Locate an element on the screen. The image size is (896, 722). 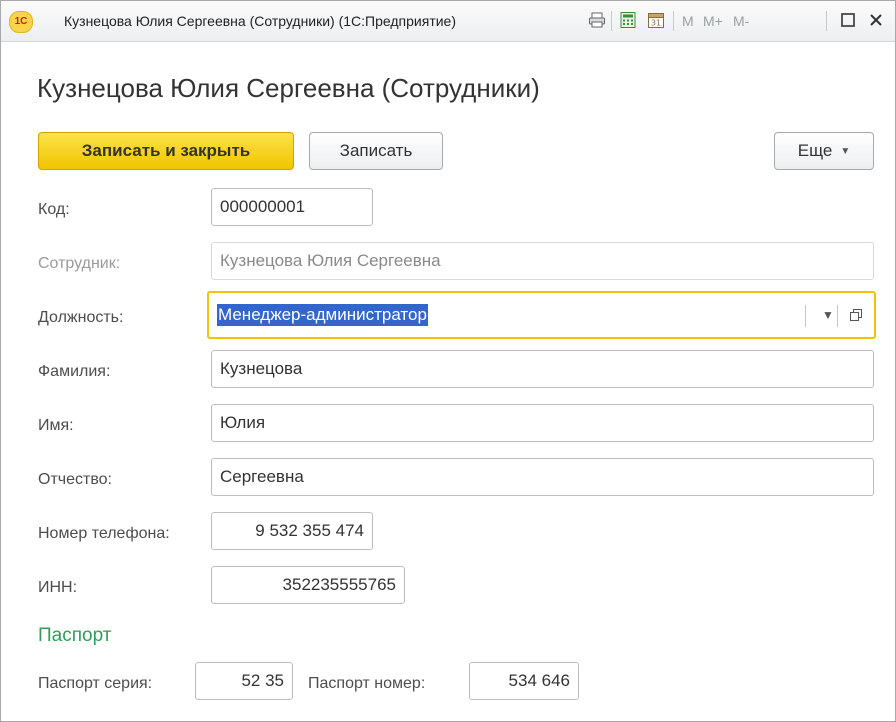
maximize-icon is located at coordinates (848, 20).